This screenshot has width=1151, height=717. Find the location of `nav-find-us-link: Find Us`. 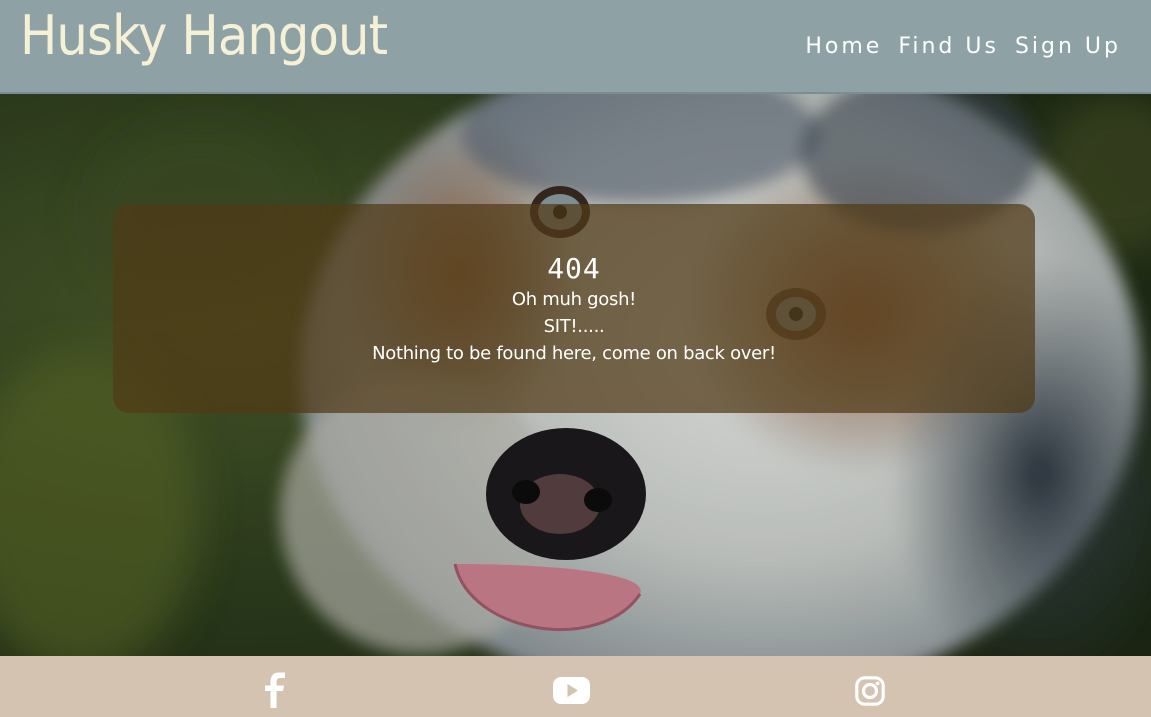

nav-find-us-link: Find Us is located at coordinates (948, 47).